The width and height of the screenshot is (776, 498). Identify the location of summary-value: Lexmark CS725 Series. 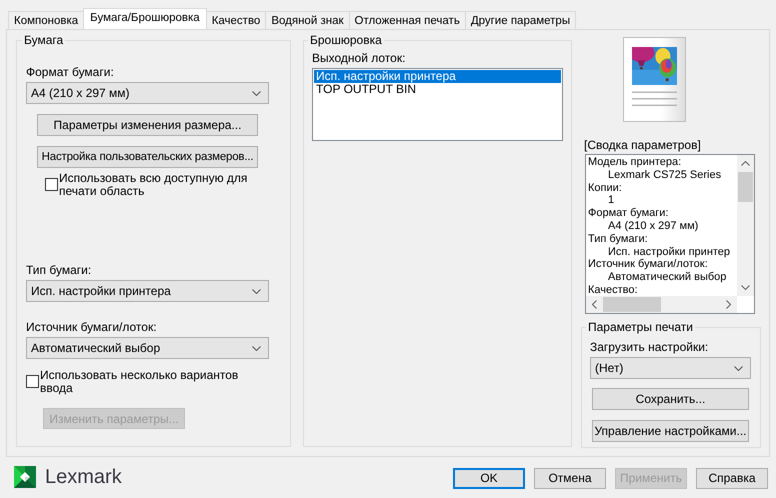
(664, 175).